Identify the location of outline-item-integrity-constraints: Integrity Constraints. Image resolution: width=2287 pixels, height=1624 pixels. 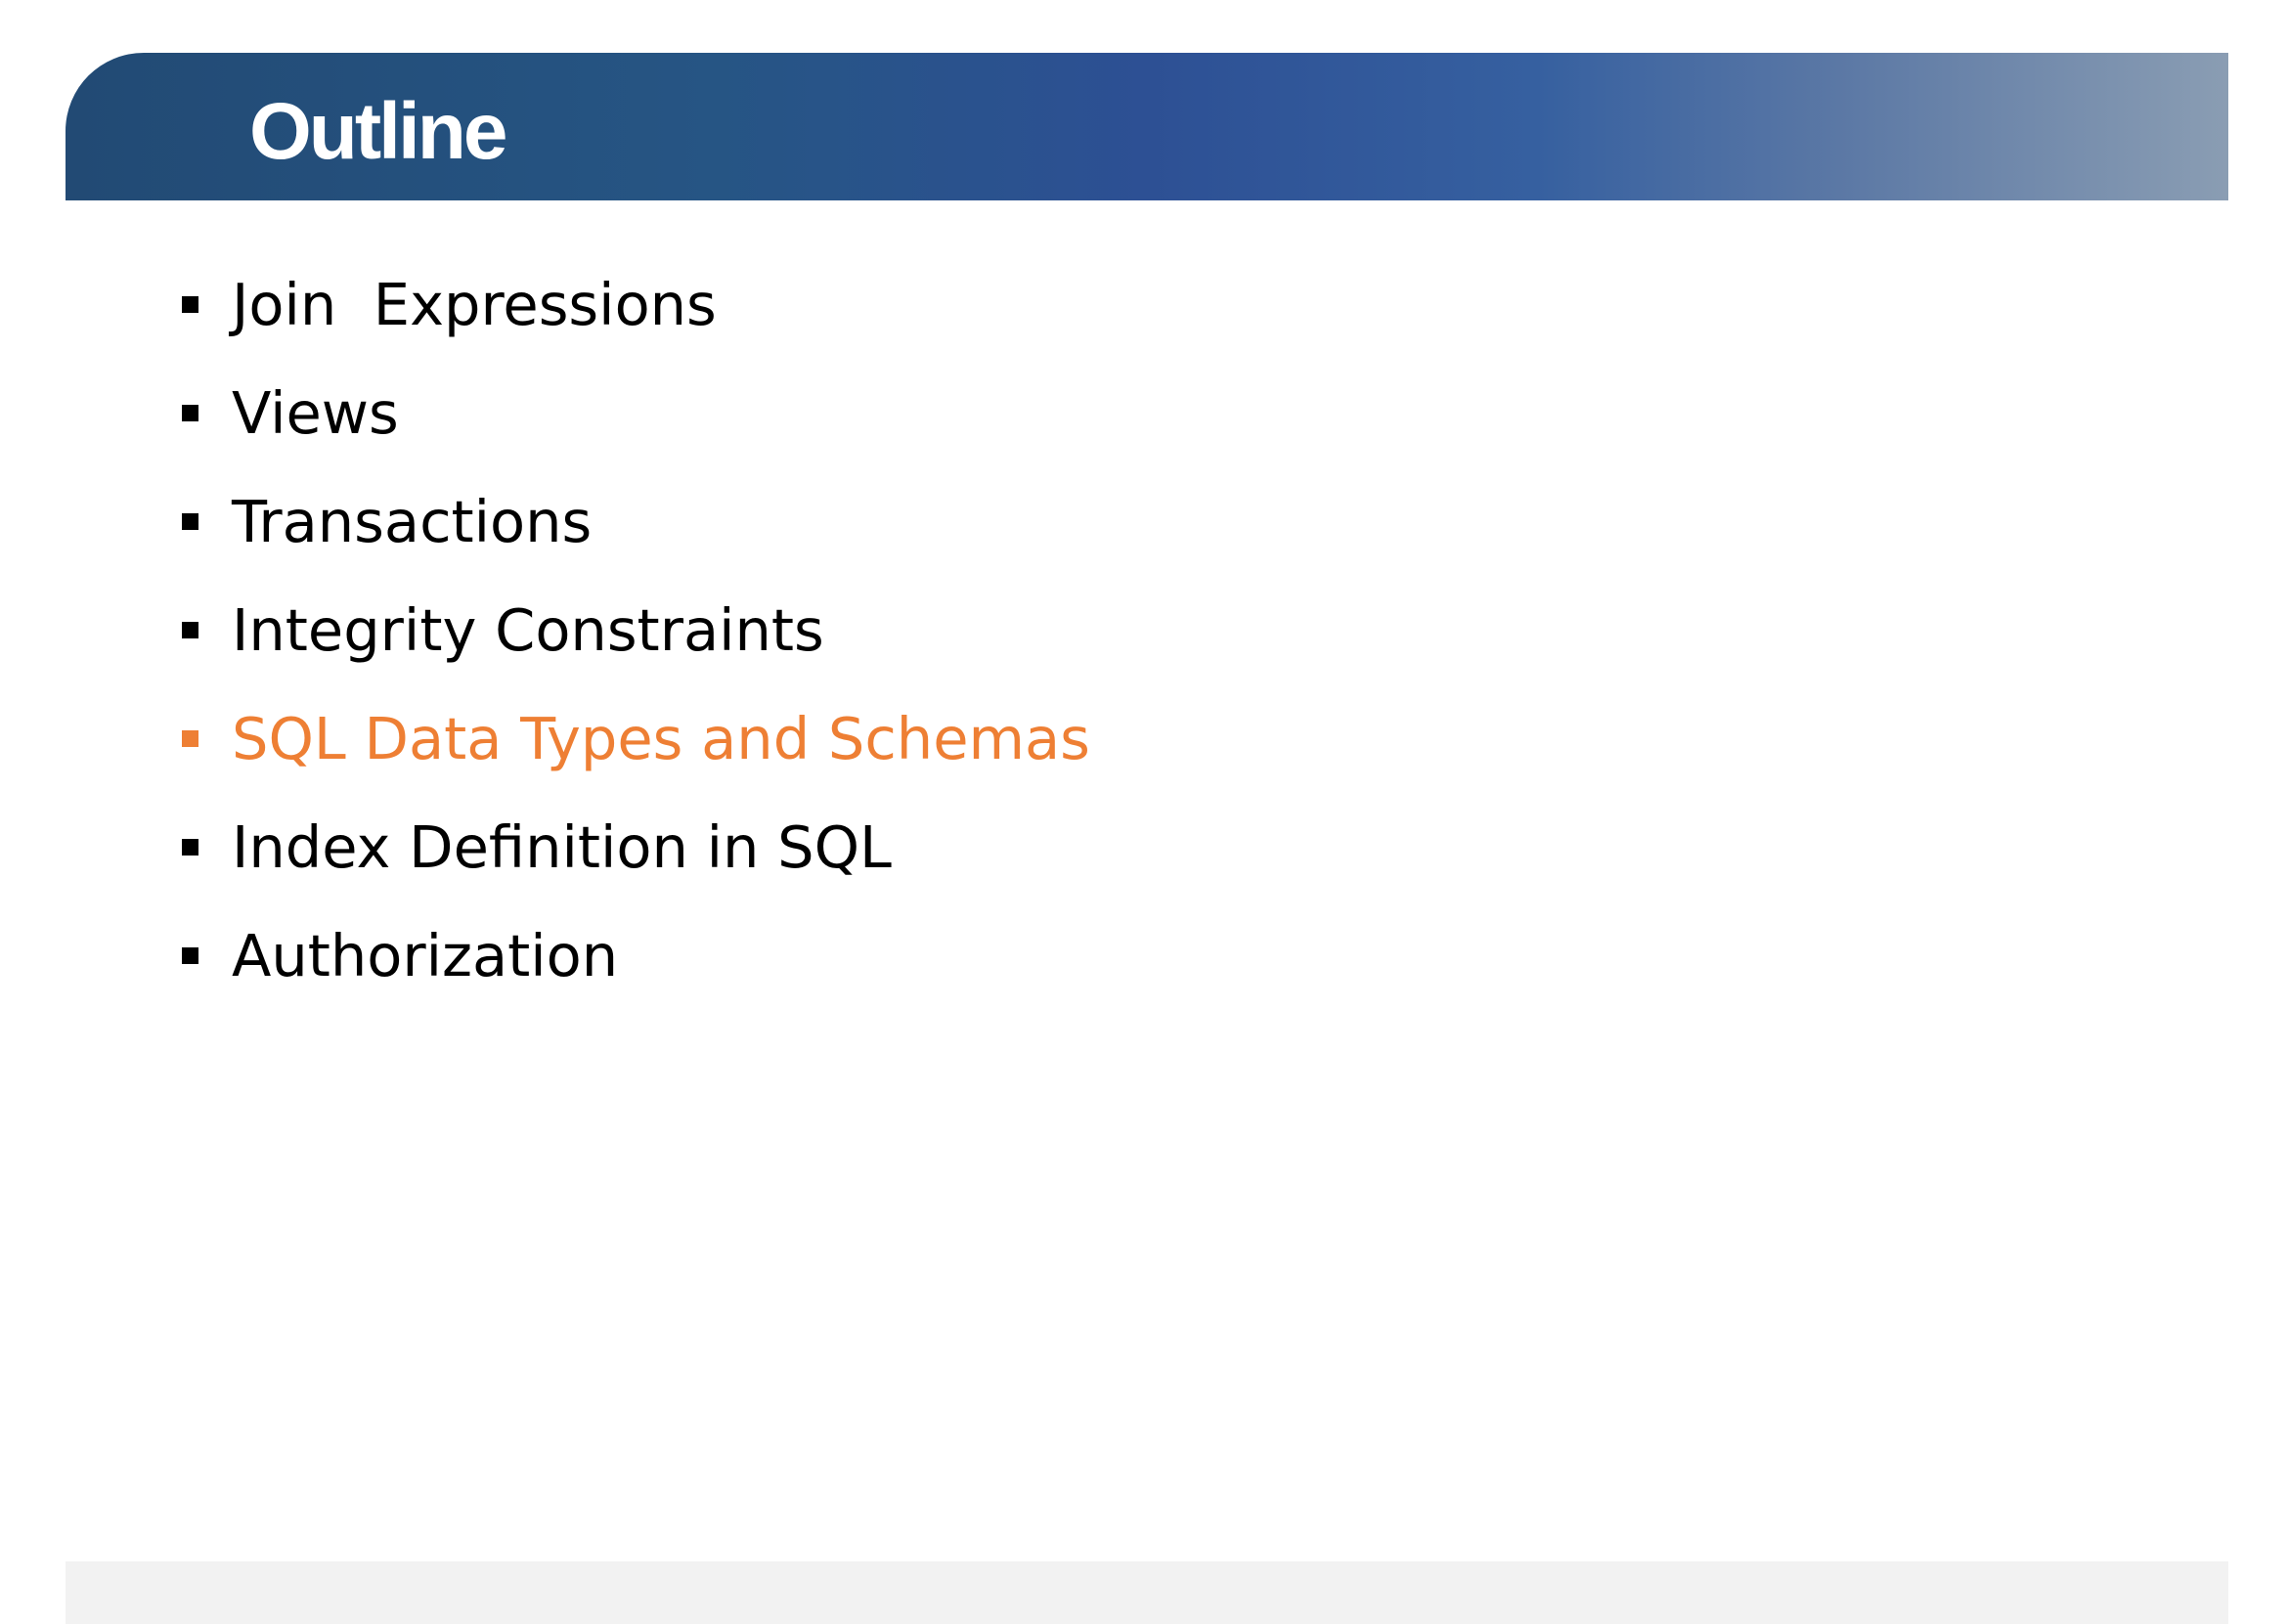
(636, 630).